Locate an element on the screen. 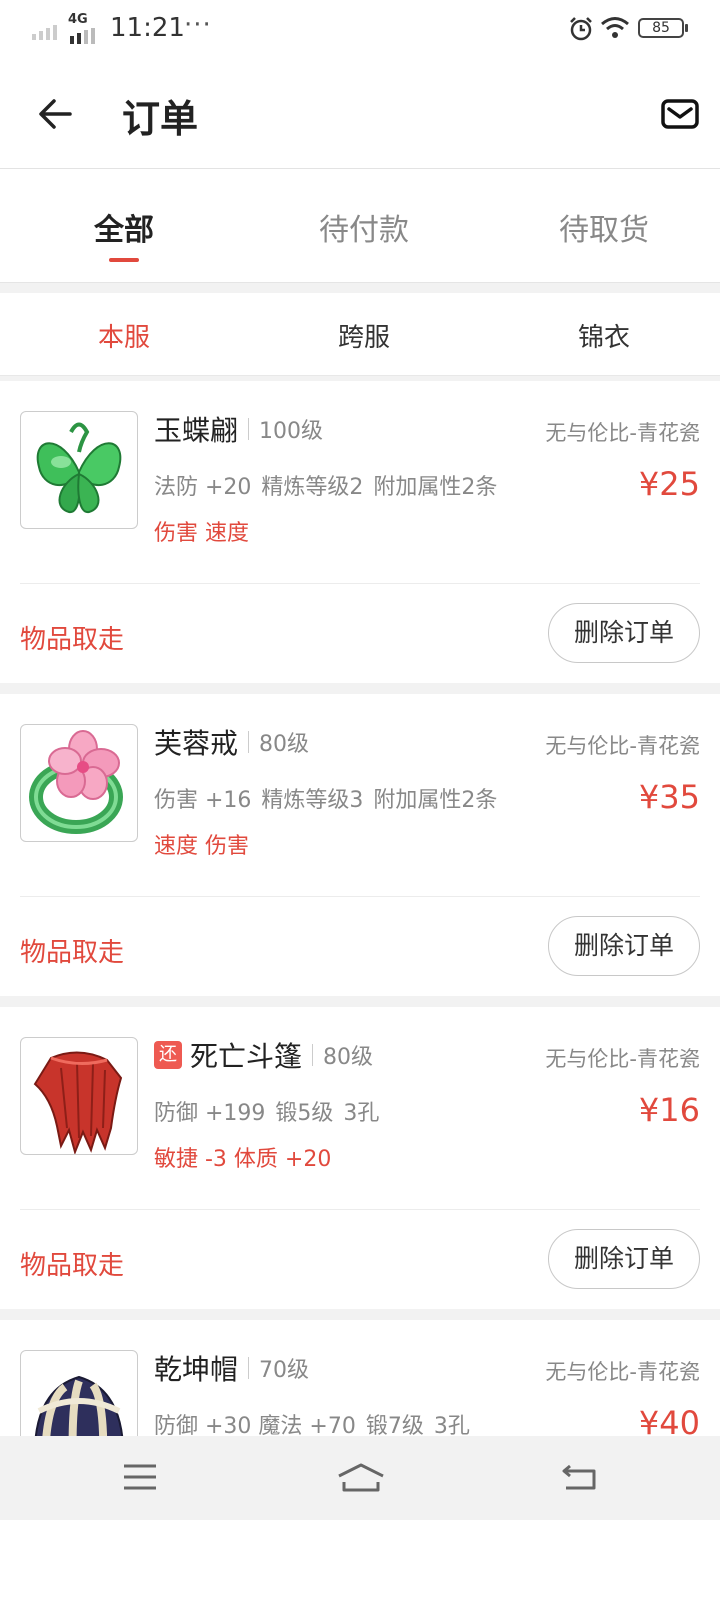 This screenshot has width=720, height=1622. attribute: 锻5级 is located at coordinates (304, 1113).